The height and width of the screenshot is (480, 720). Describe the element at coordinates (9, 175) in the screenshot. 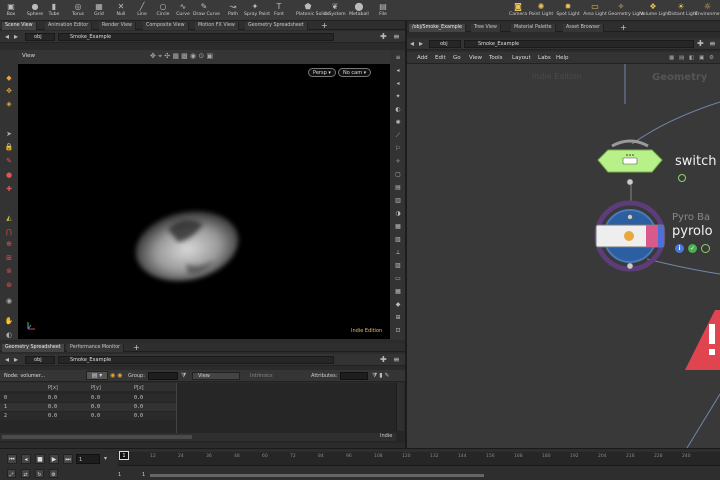

I see `paint-icon: ●` at that location.